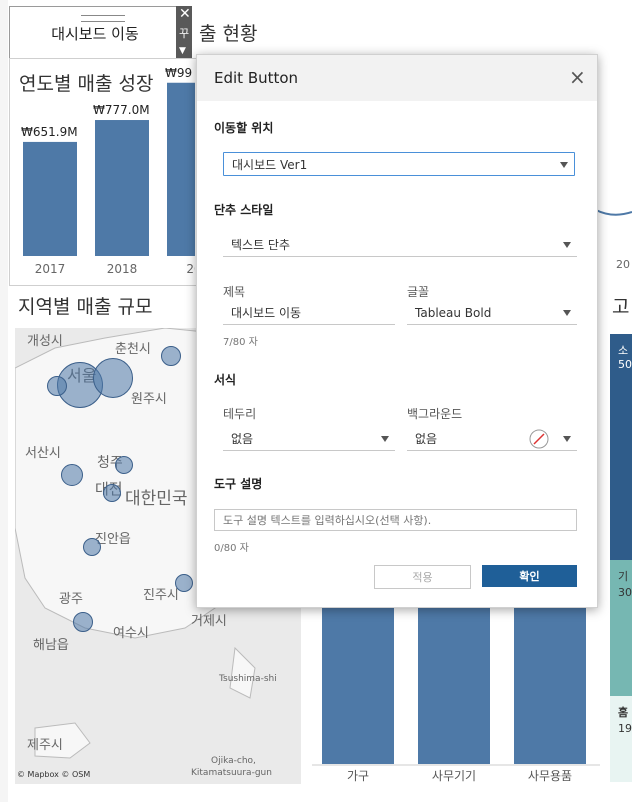 Image resolution: width=632 pixels, height=802 pixels. Describe the element at coordinates (248, 679) in the screenshot. I see `city-label: Tsushima-shi` at that location.